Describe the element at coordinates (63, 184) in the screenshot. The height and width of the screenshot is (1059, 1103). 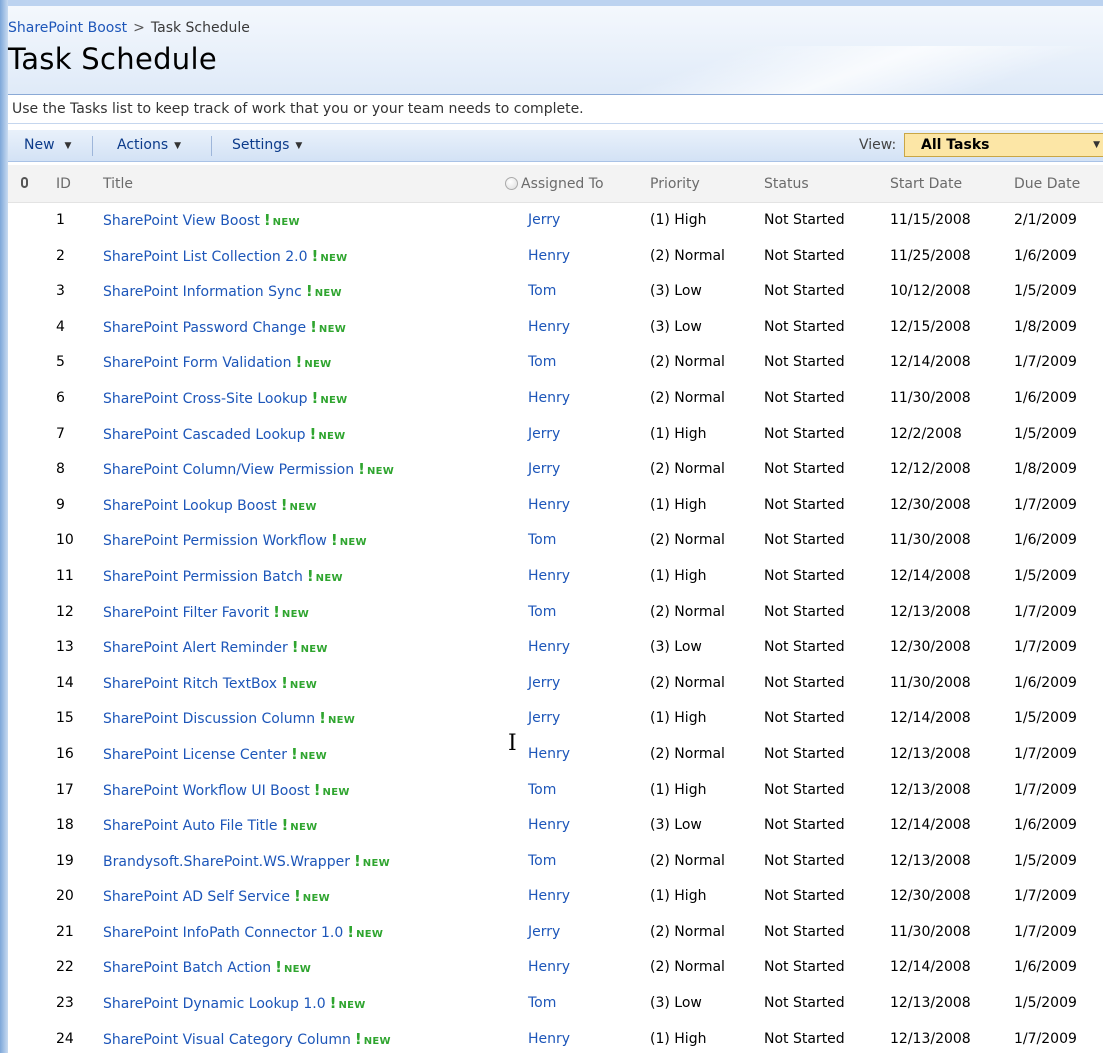
I see `column-header-id: ID` at that location.